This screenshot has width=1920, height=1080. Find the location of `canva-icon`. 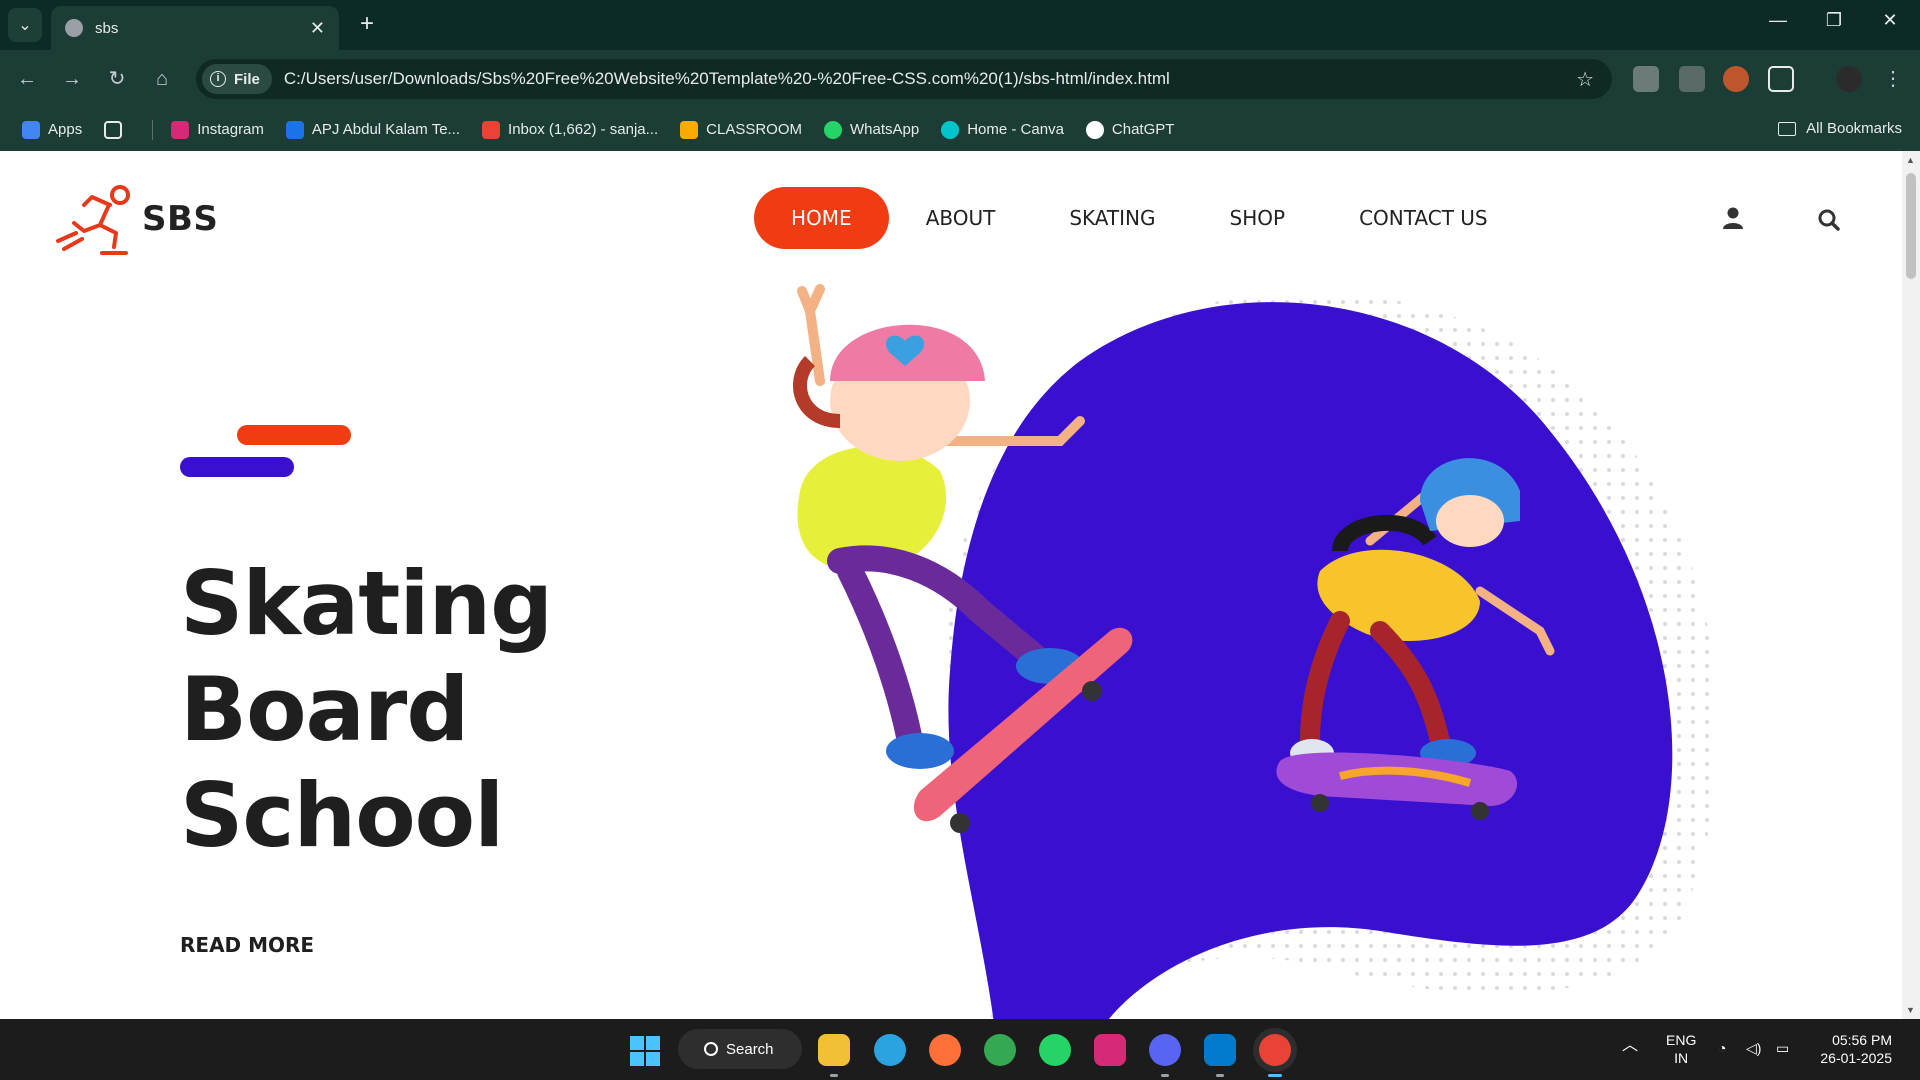

canva-icon is located at coordinates (950, 129).